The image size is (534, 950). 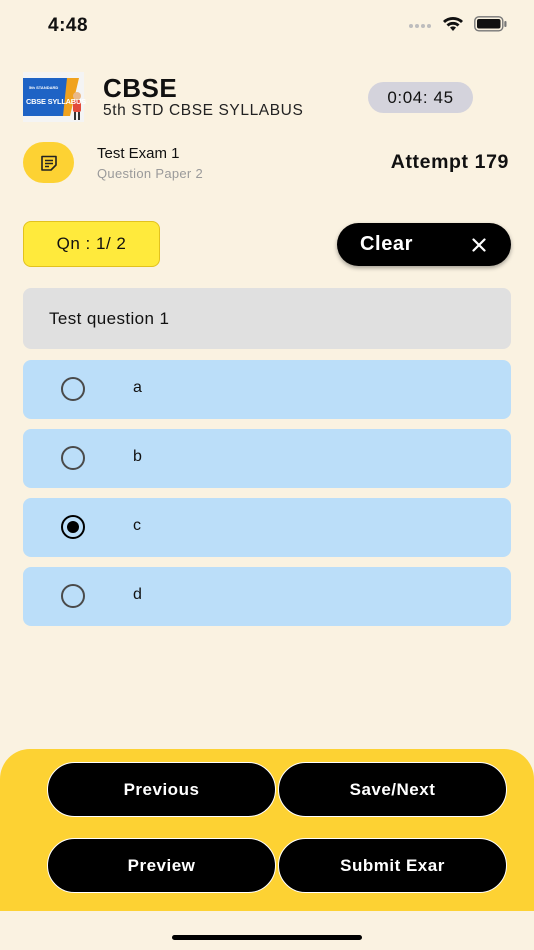 I want to click on exam-icon-badge, so click(x=48, y=162).